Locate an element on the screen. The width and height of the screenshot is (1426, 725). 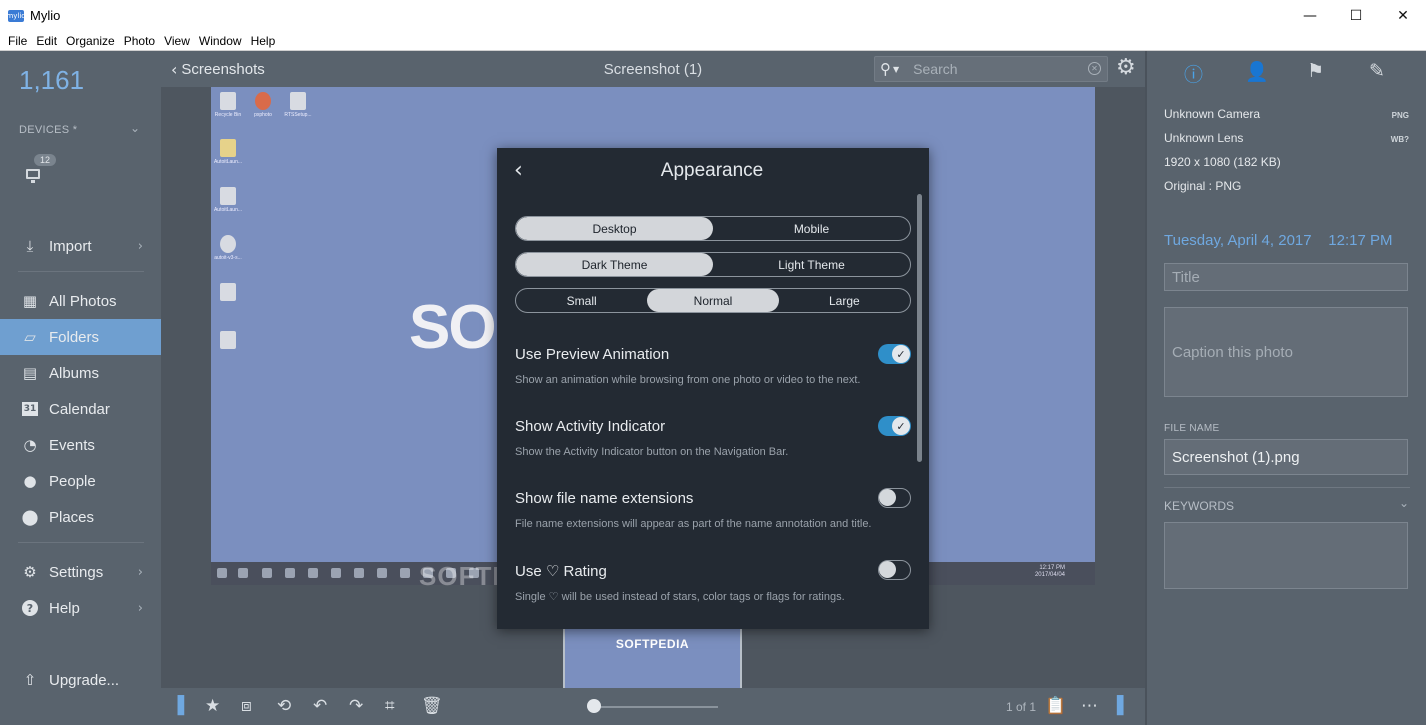
caret-down-icon: ▼ is located at coordinates (896, 69).